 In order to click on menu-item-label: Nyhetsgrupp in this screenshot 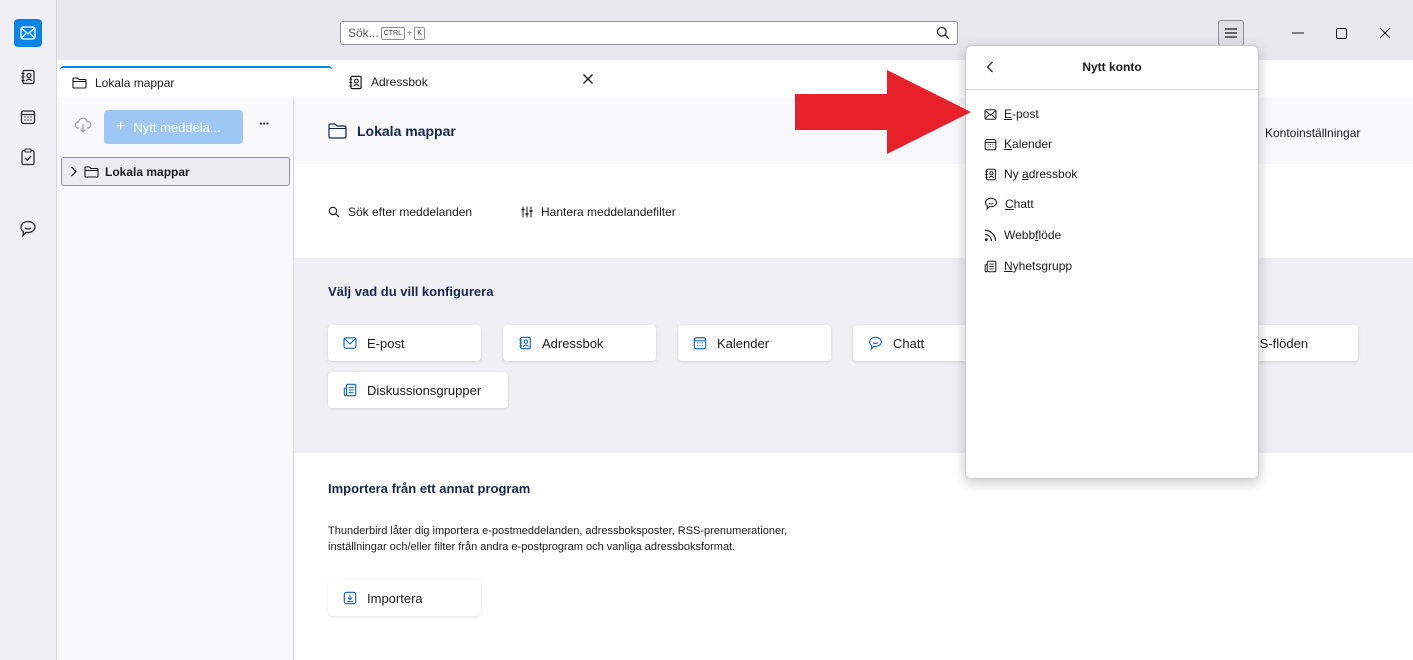, I will do `click(1038, 266)`.